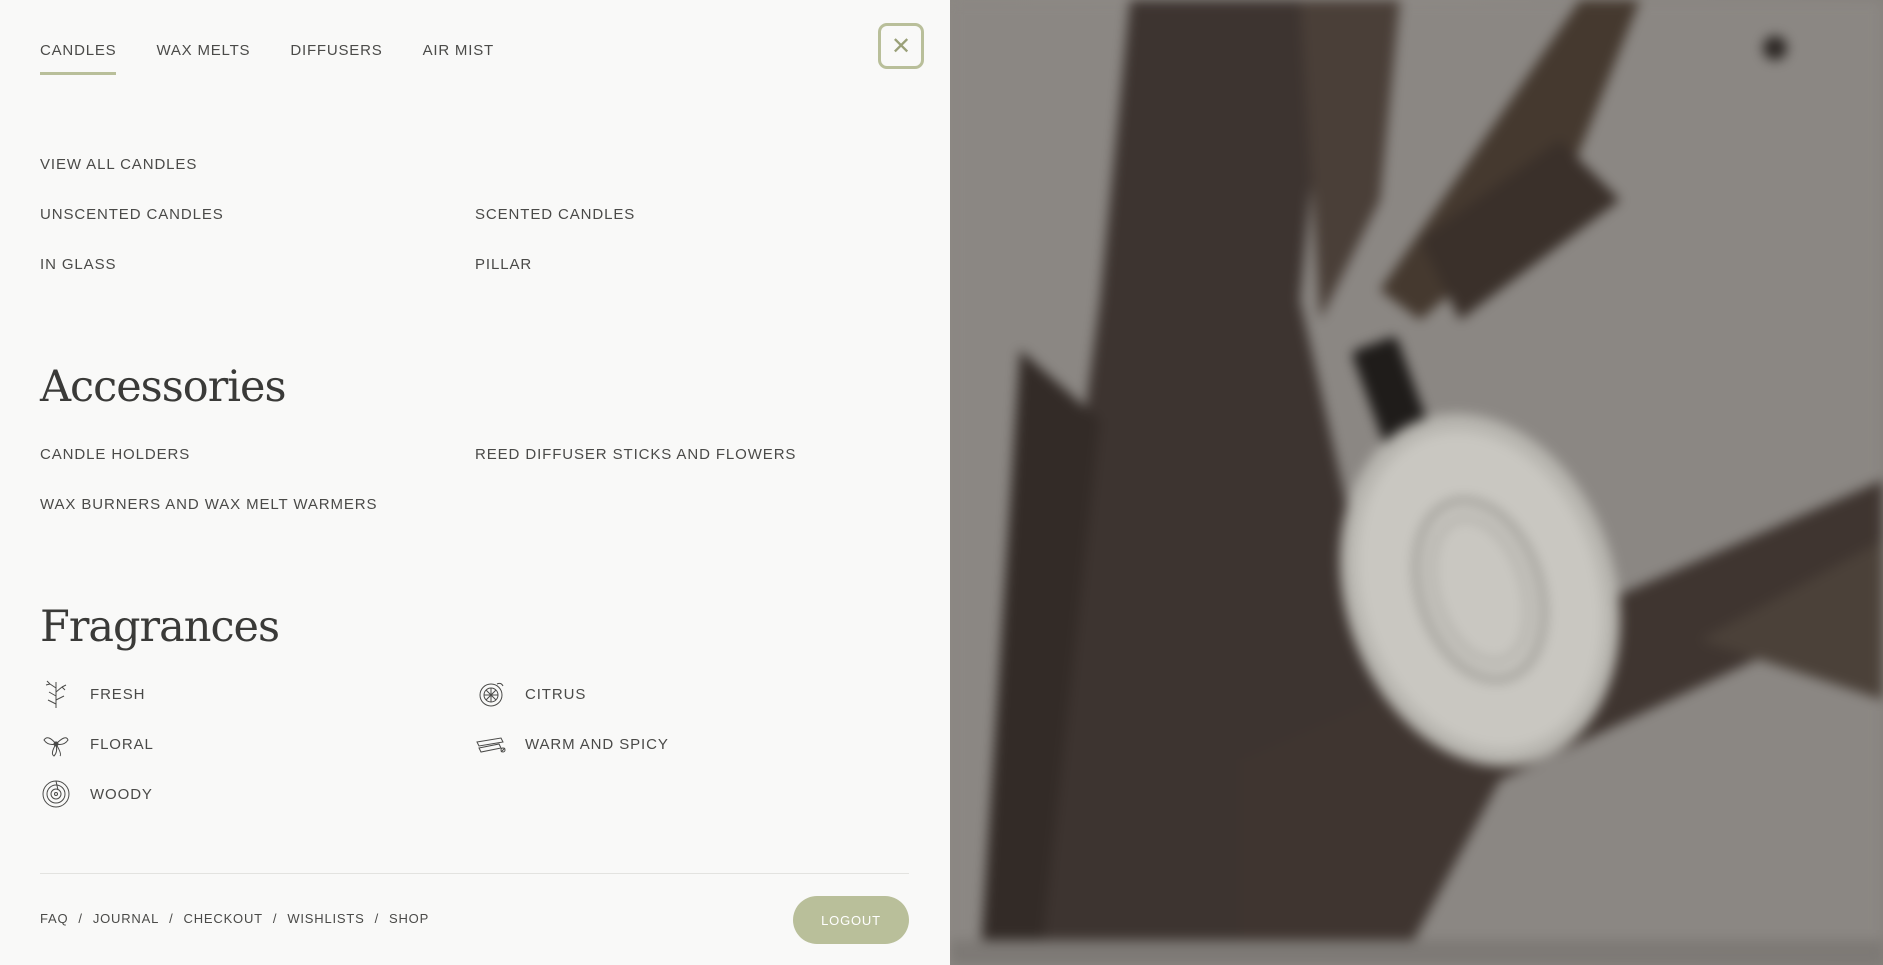 The width and height of the screenshot is (1883, 965). What do you see at coordinates (56, 694) in the screenshot?
I see `fresh-herb-icon` at bounding box center [56, 694].